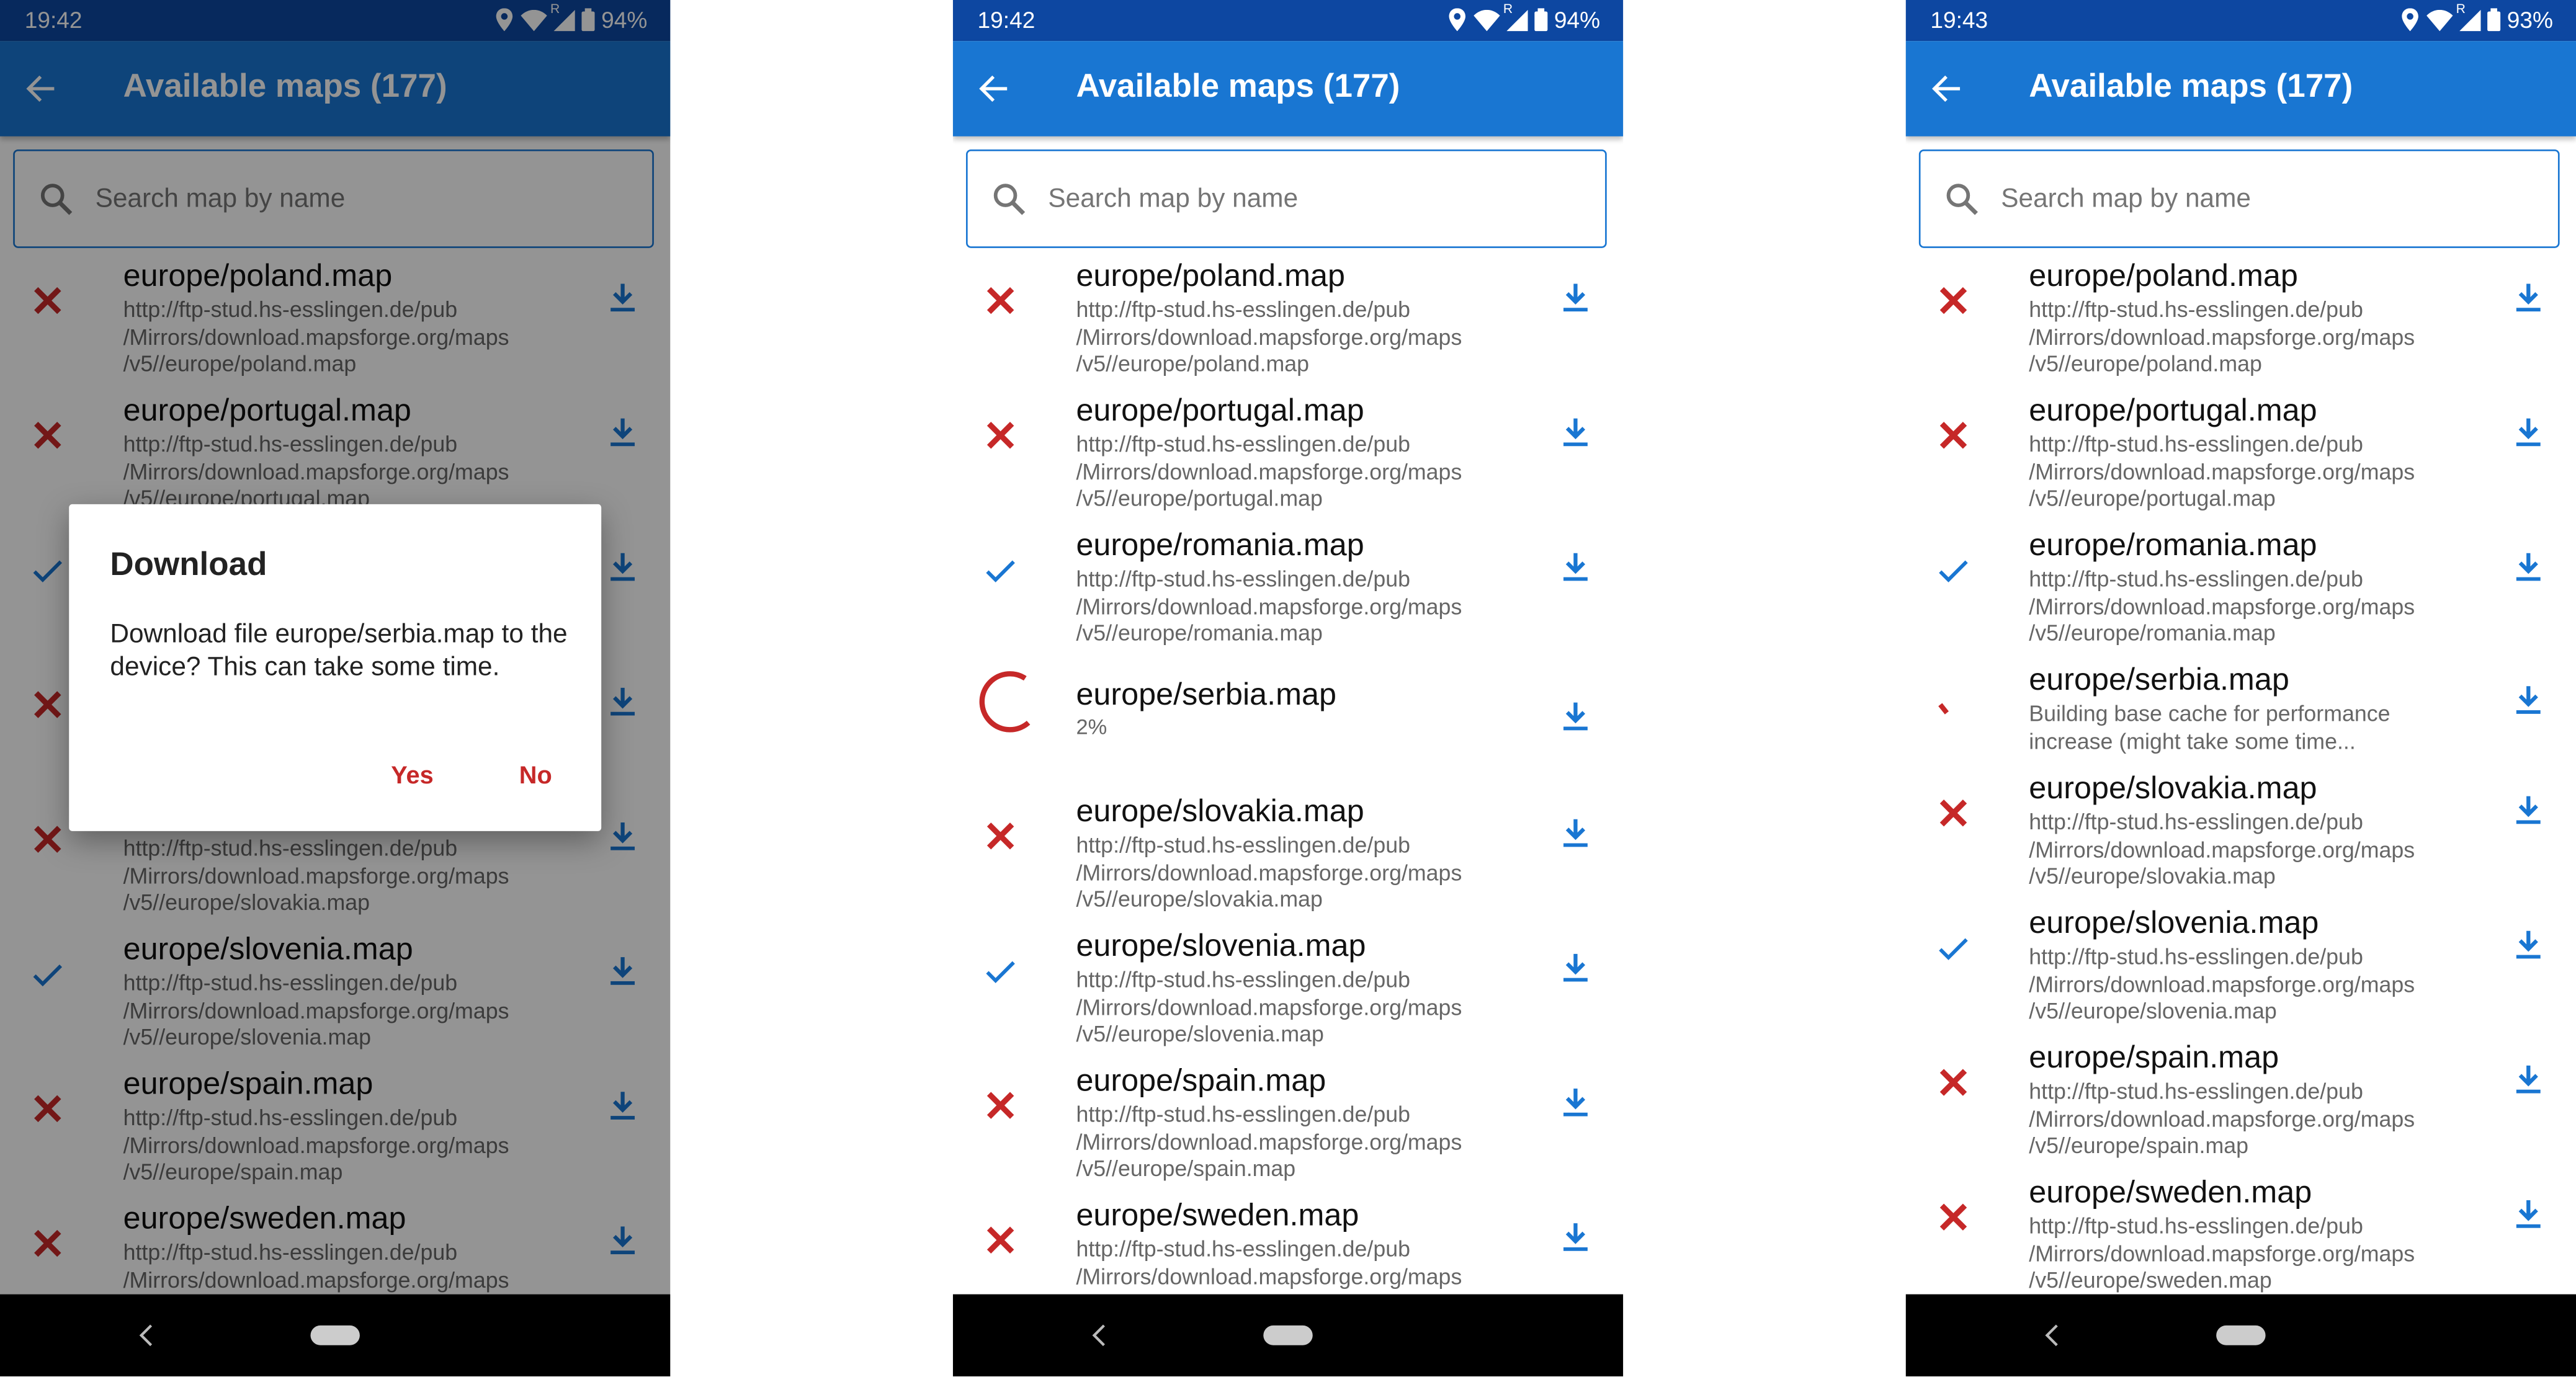  What do you see at coordinates (1487, 19) in the screenshot?
I see `wifi-icon` at bounding box center [1487, 19].